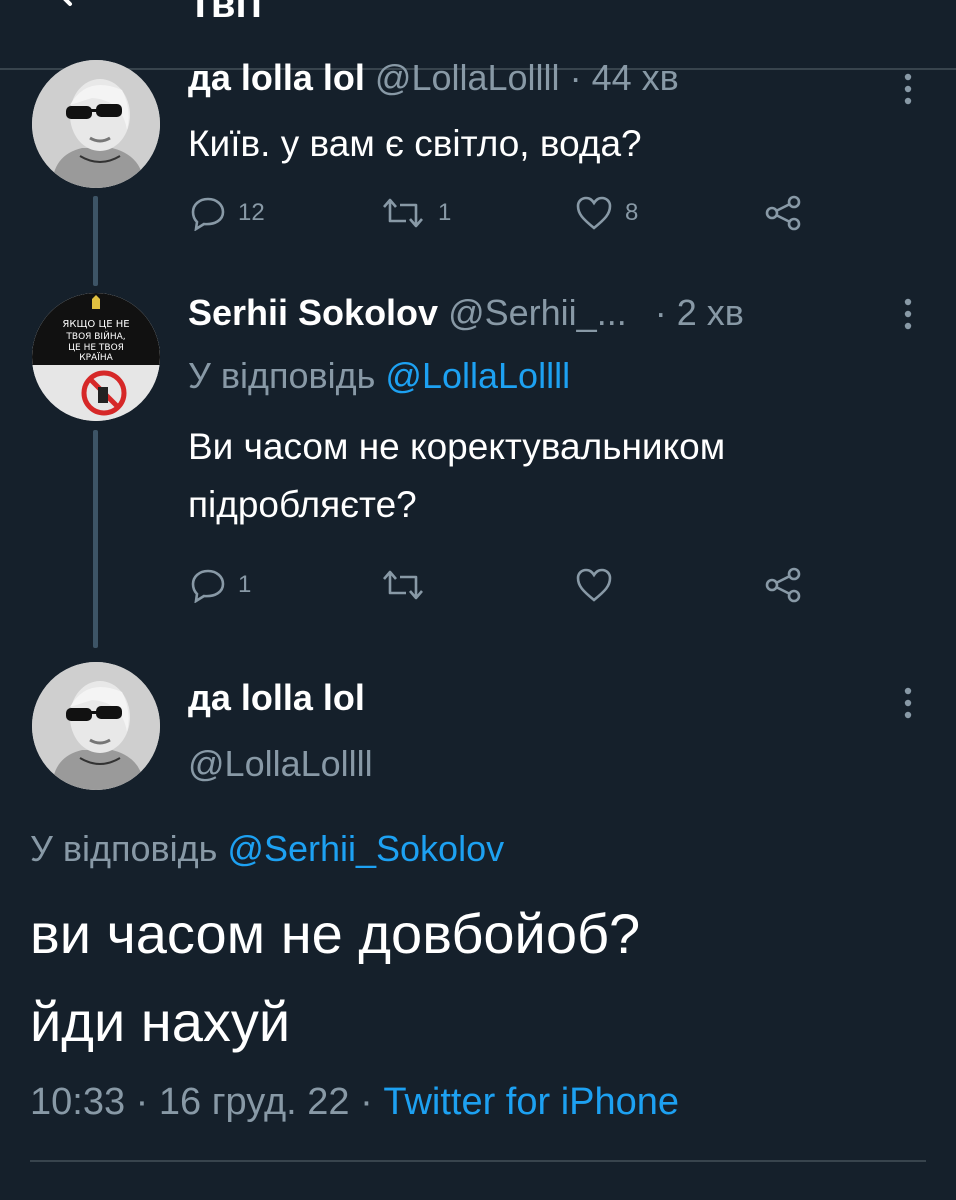  Describe the element at coordinates (160, 1021) in the screenshot. I see `tweet-text-line: йди нахуй` at that location.